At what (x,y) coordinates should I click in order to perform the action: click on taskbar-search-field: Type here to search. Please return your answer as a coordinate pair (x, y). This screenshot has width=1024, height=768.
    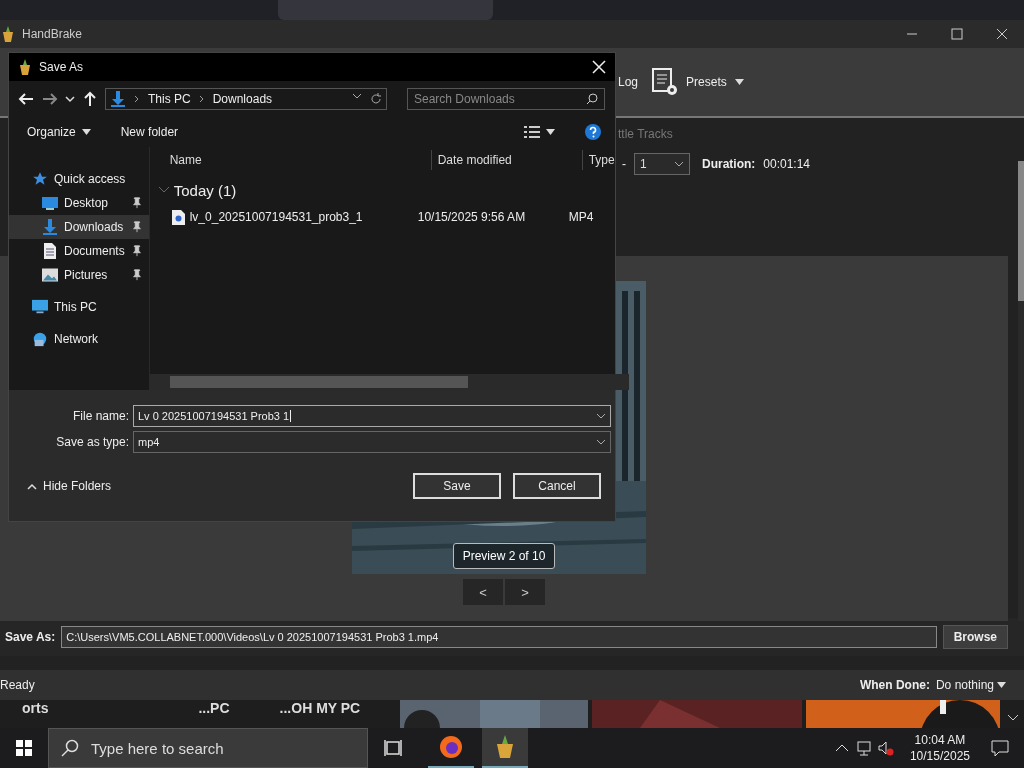
    Looking at the image, I should click on (208, 748).